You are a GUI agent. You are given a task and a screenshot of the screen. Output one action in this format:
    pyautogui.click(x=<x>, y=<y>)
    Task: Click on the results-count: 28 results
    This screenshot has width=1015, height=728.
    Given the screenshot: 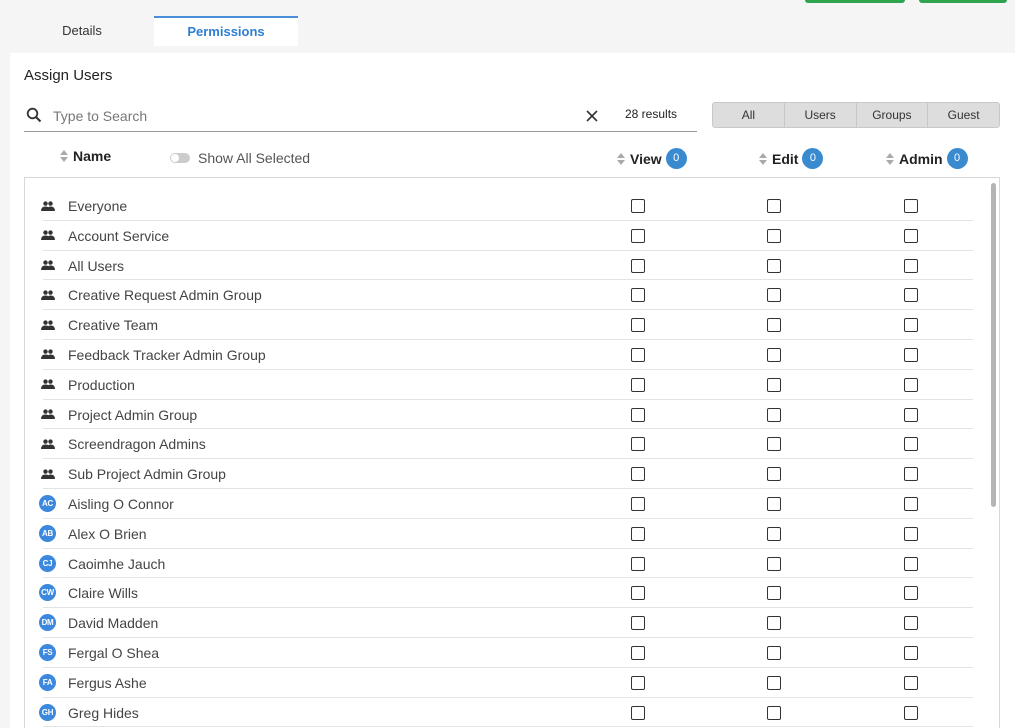 What is the action you would take?
    pyautogui.click(x=651, y=114)
    